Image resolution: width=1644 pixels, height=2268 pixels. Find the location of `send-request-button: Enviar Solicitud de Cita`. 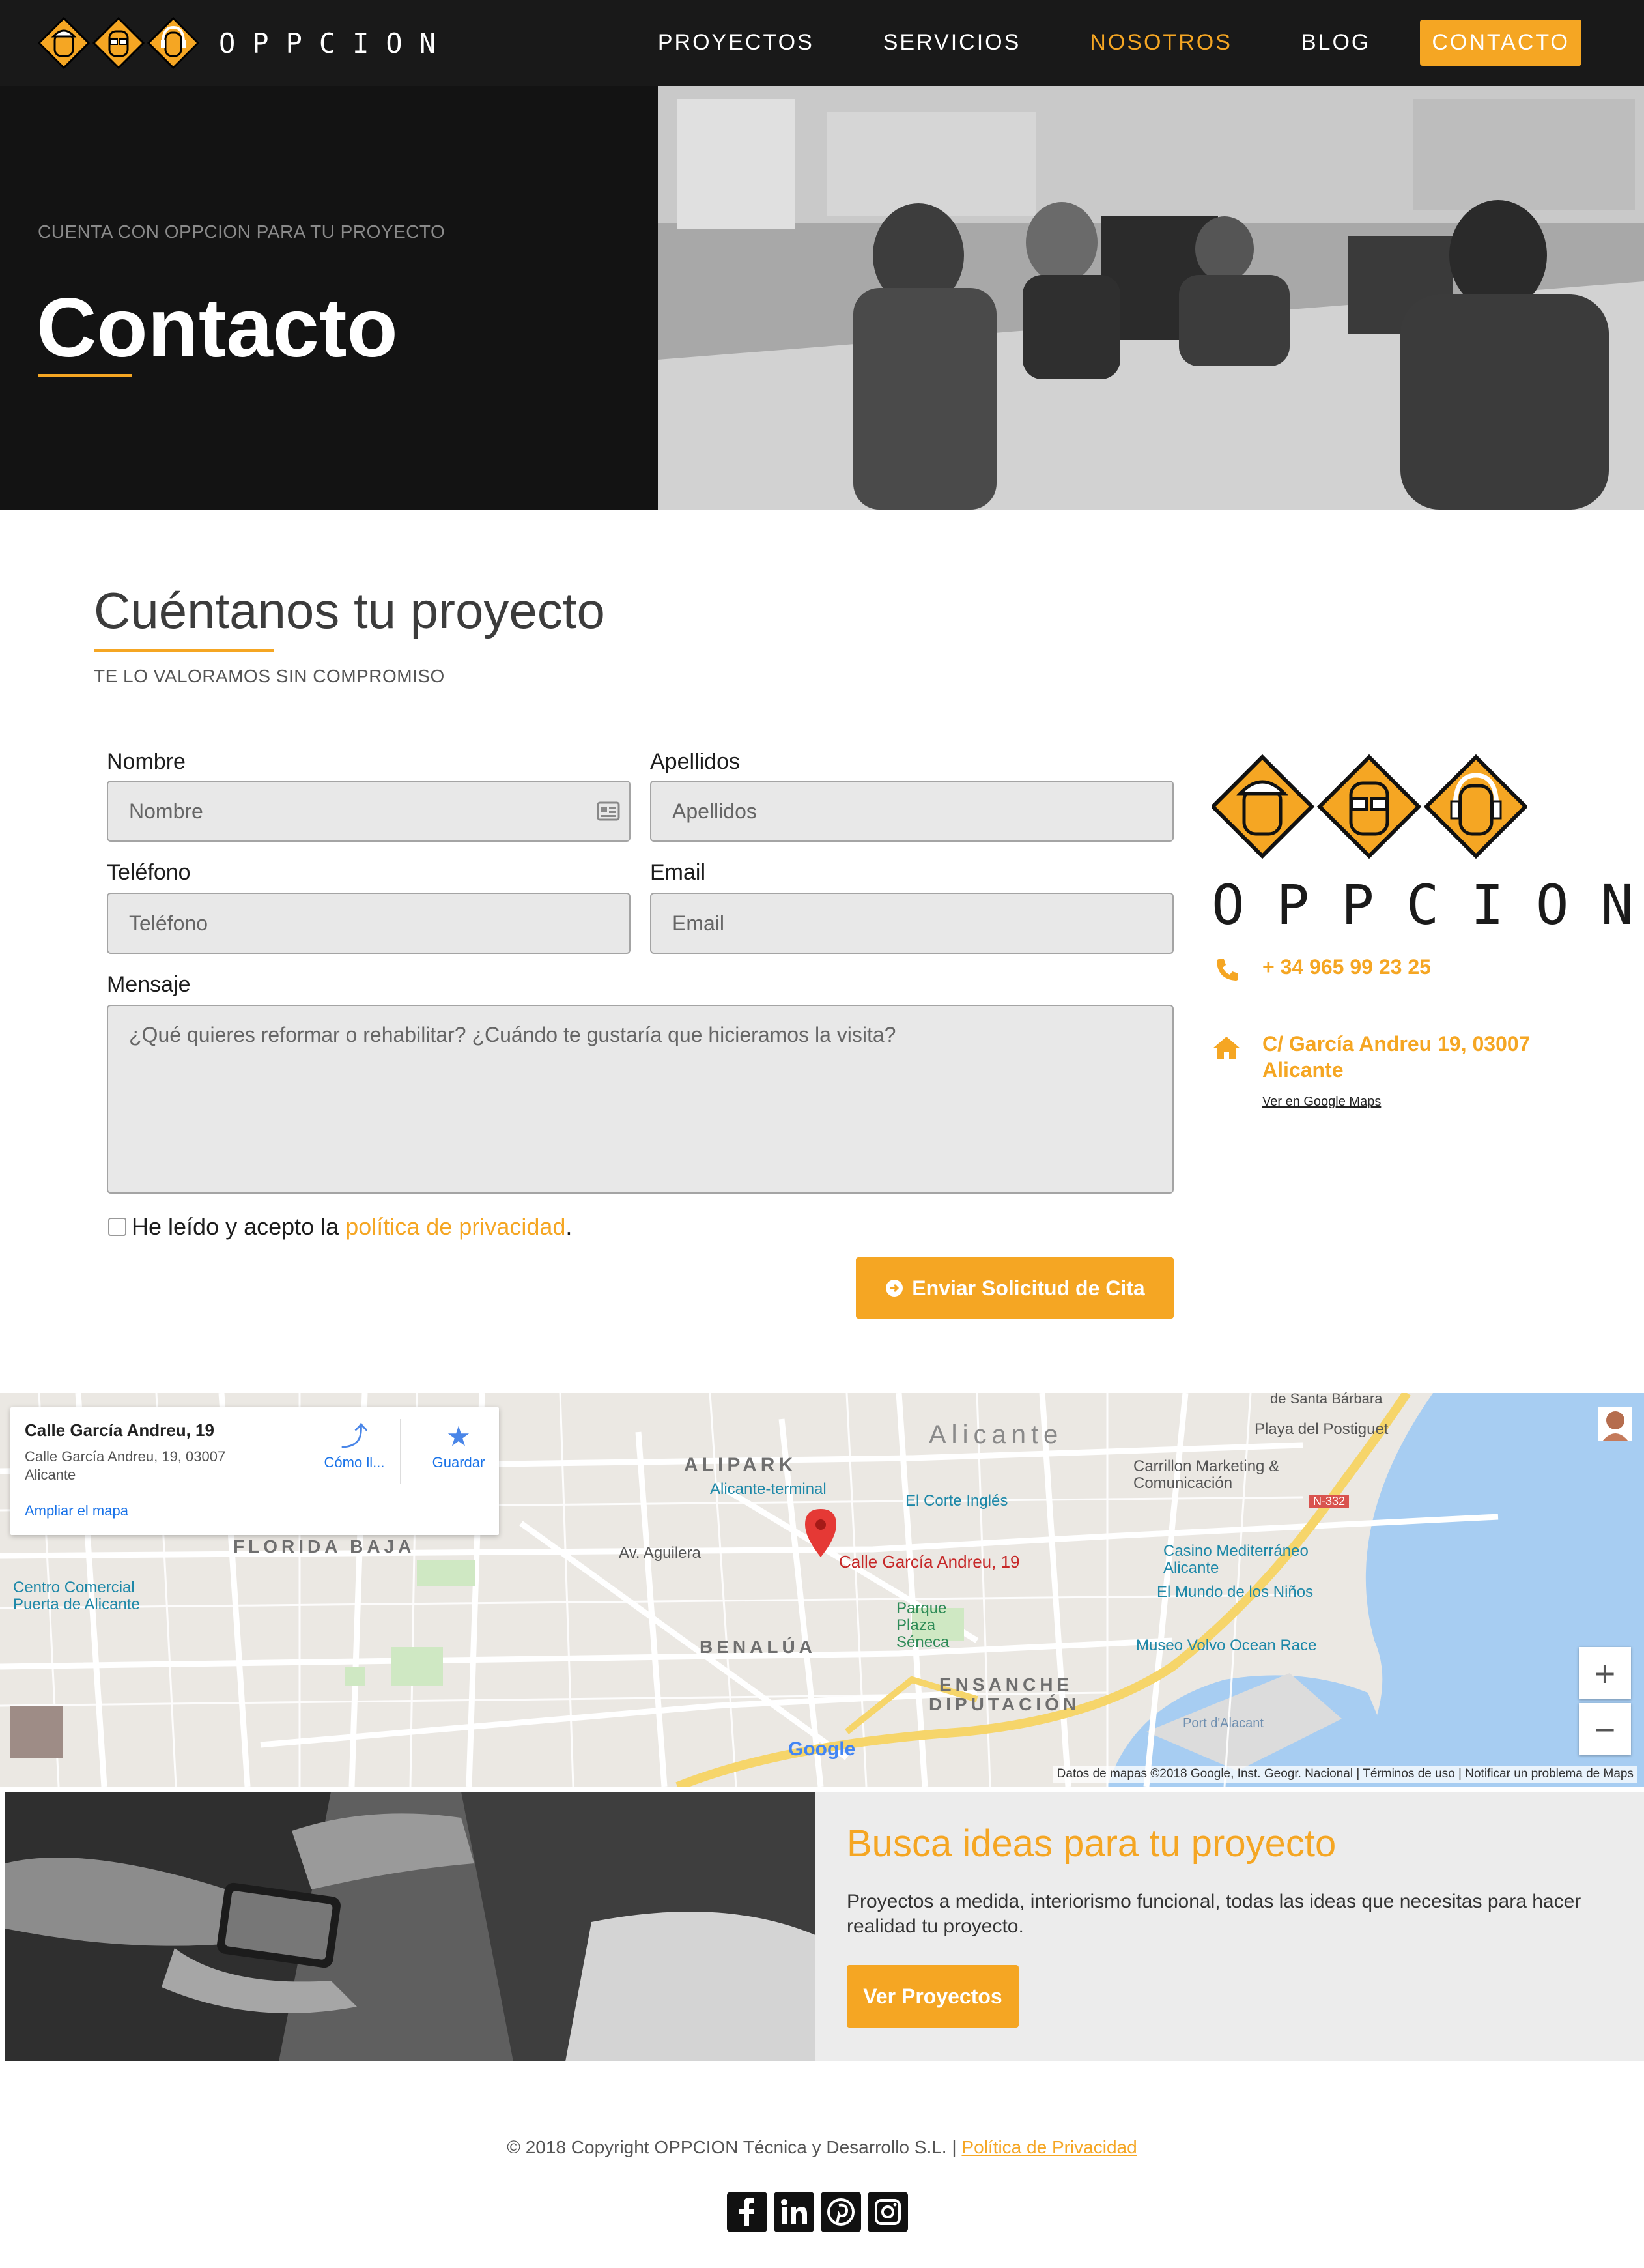

send-request-button: Enviar Solicitud de Cita is located at coordinates (1015, 1288).